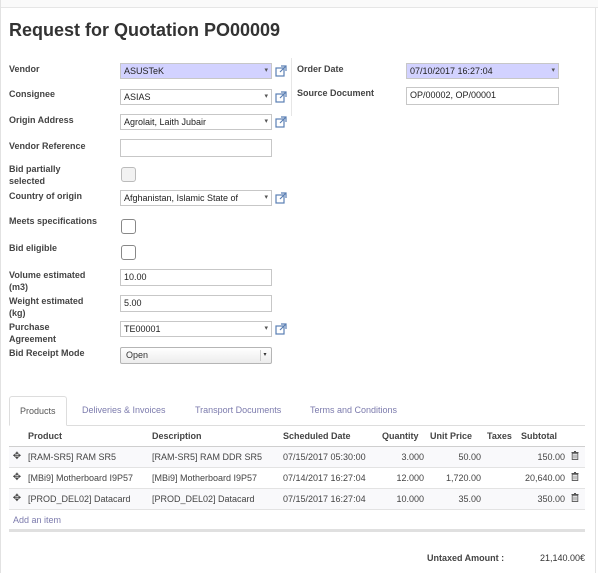 The height and width of the screenshot is (573, 598). What do you see at coordinates (196, 355) in the screenshot?
I see `bid-receipt-mode-select: Open ▾` at bounding box center [196, 355].